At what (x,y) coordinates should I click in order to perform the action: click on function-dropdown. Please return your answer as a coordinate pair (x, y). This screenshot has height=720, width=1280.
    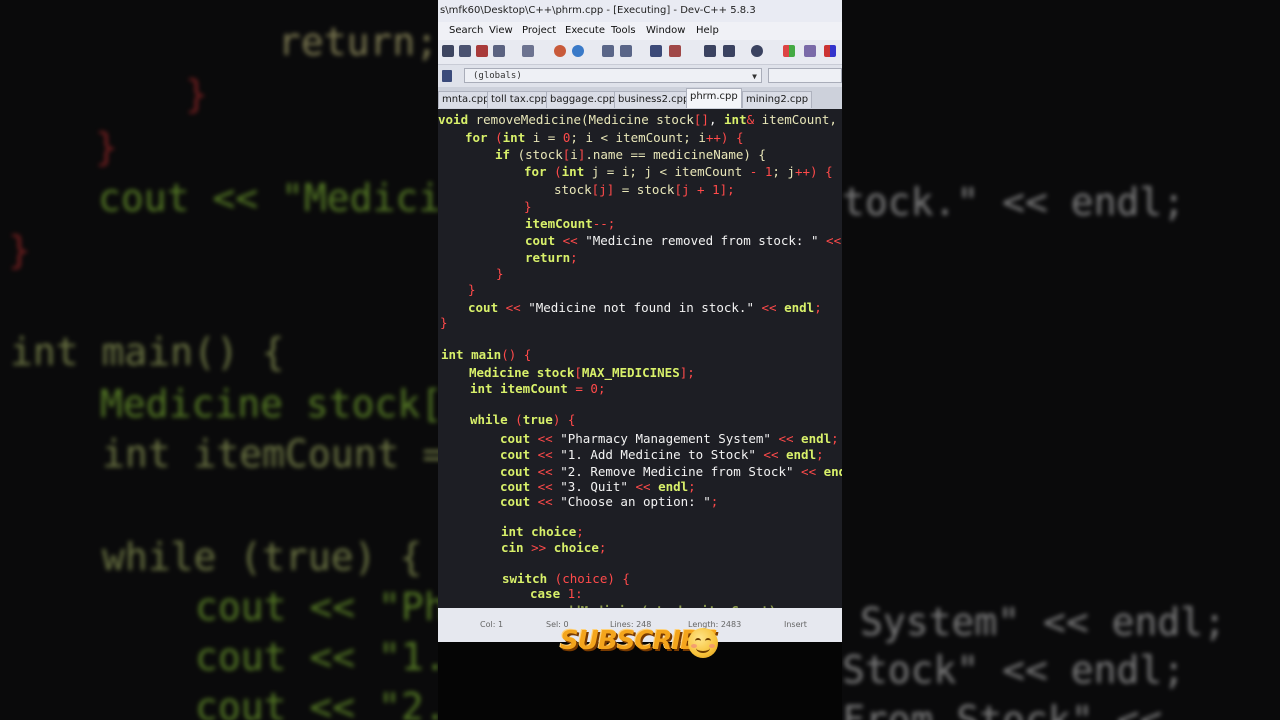
    Looking at the image, I should click on (805, 75).